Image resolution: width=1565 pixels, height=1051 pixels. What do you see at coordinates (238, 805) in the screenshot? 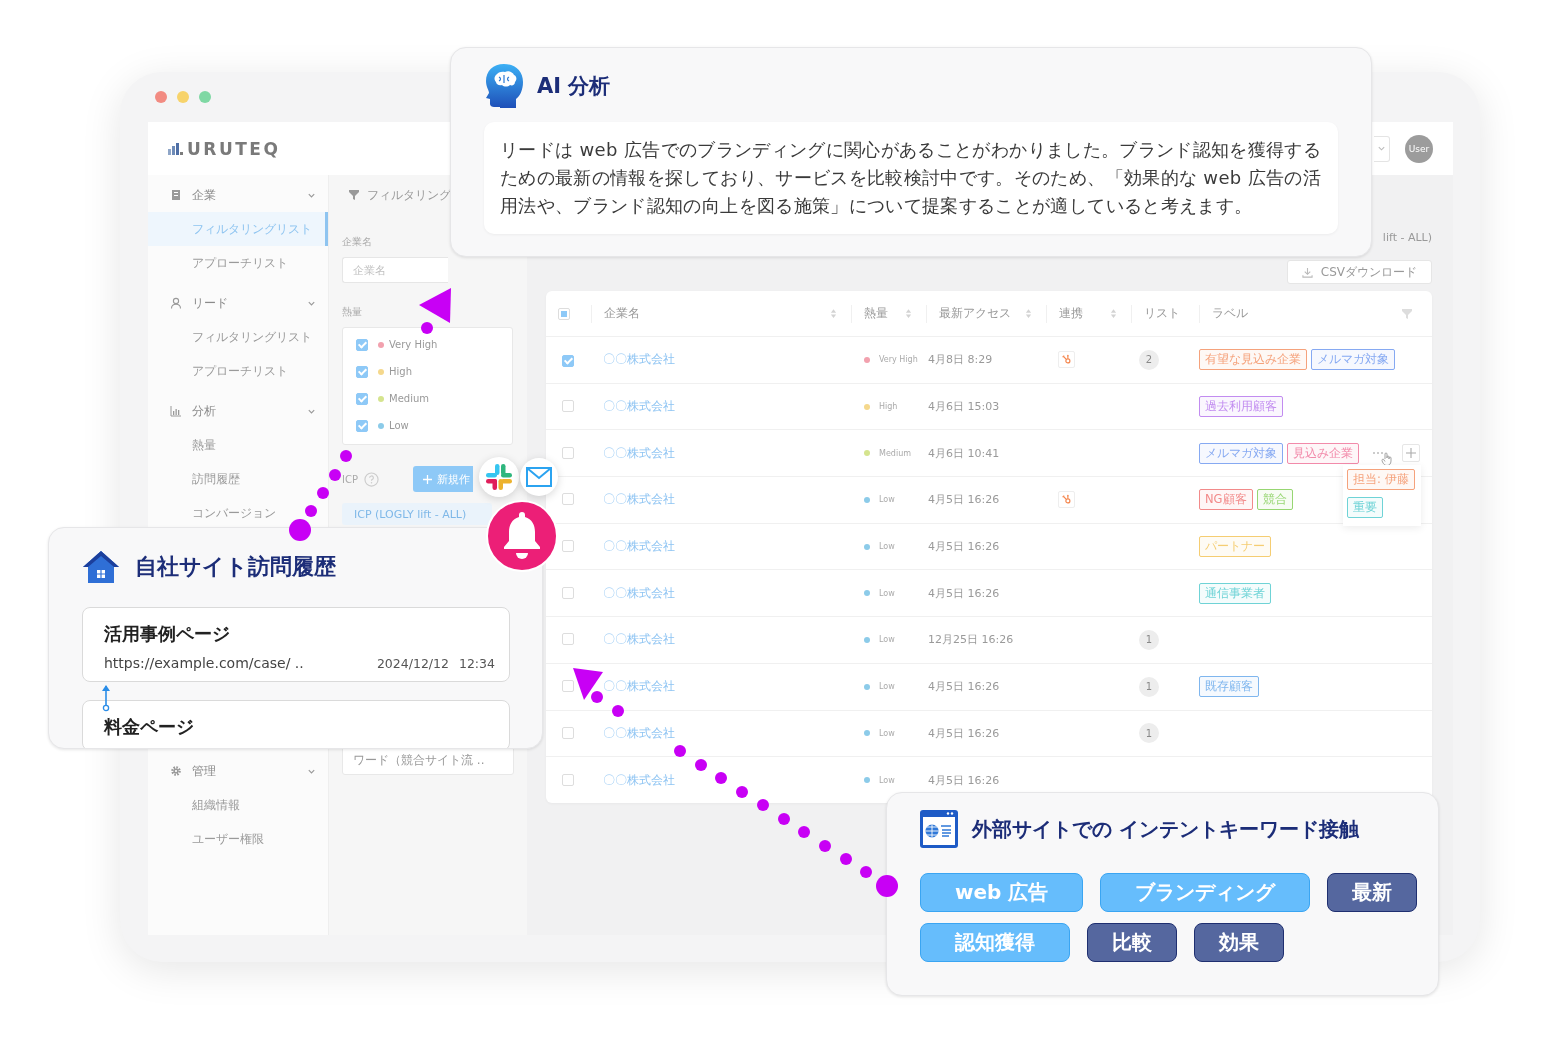
I see `sidebar-item: 組織情報` at bounding box center [238, 805].